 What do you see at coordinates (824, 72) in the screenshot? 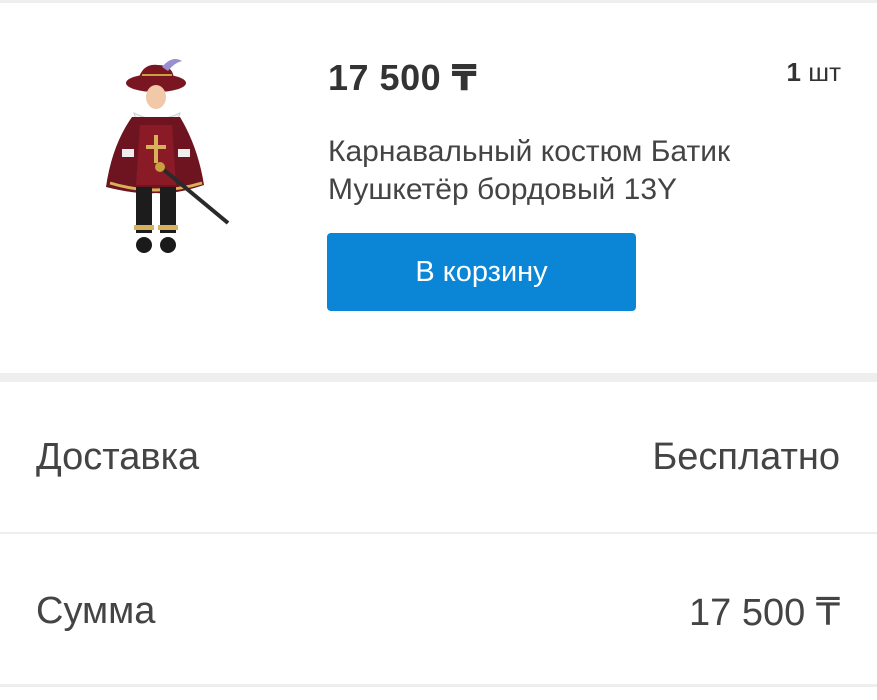
I see `quantity-unit: шт` at bounding box center [824, 72].